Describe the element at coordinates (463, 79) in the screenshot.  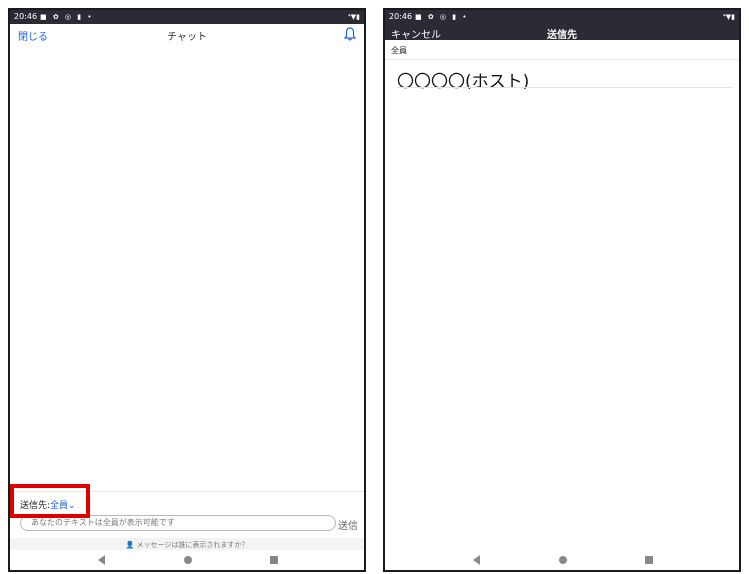
I see `participant-item: 〇〇〇〇(ホスト)` at that location.